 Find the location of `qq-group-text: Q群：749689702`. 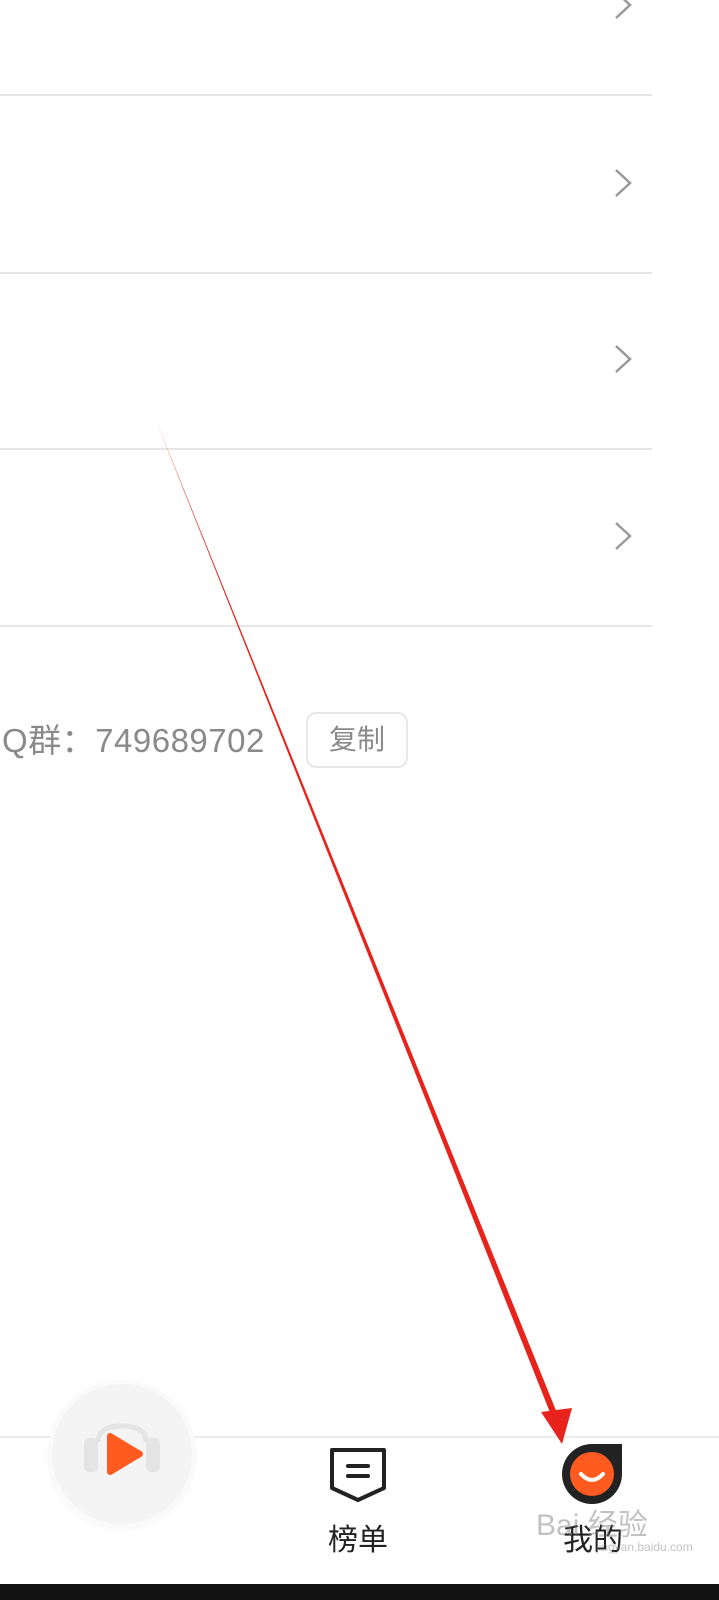

qq-group-text: Q群：749689702 is located at coordinates (133, 740).